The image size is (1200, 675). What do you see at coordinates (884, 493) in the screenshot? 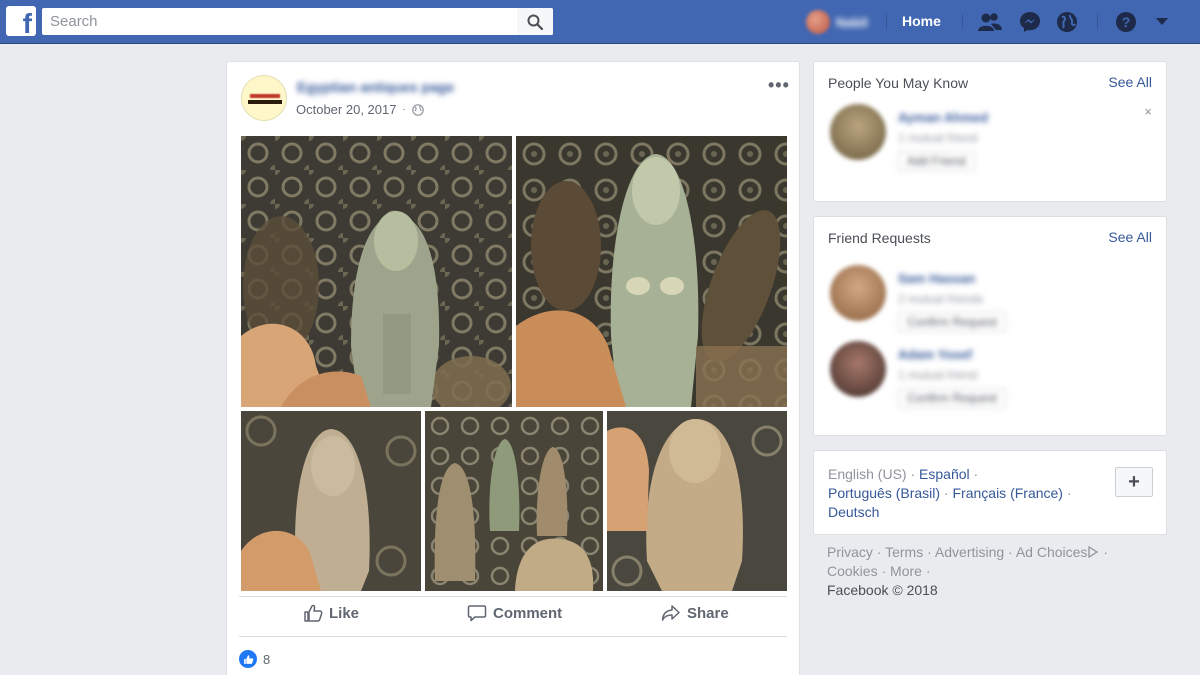
I see `language-link-pt-br: Português (Brasil)` at bounding box center [884, 493].